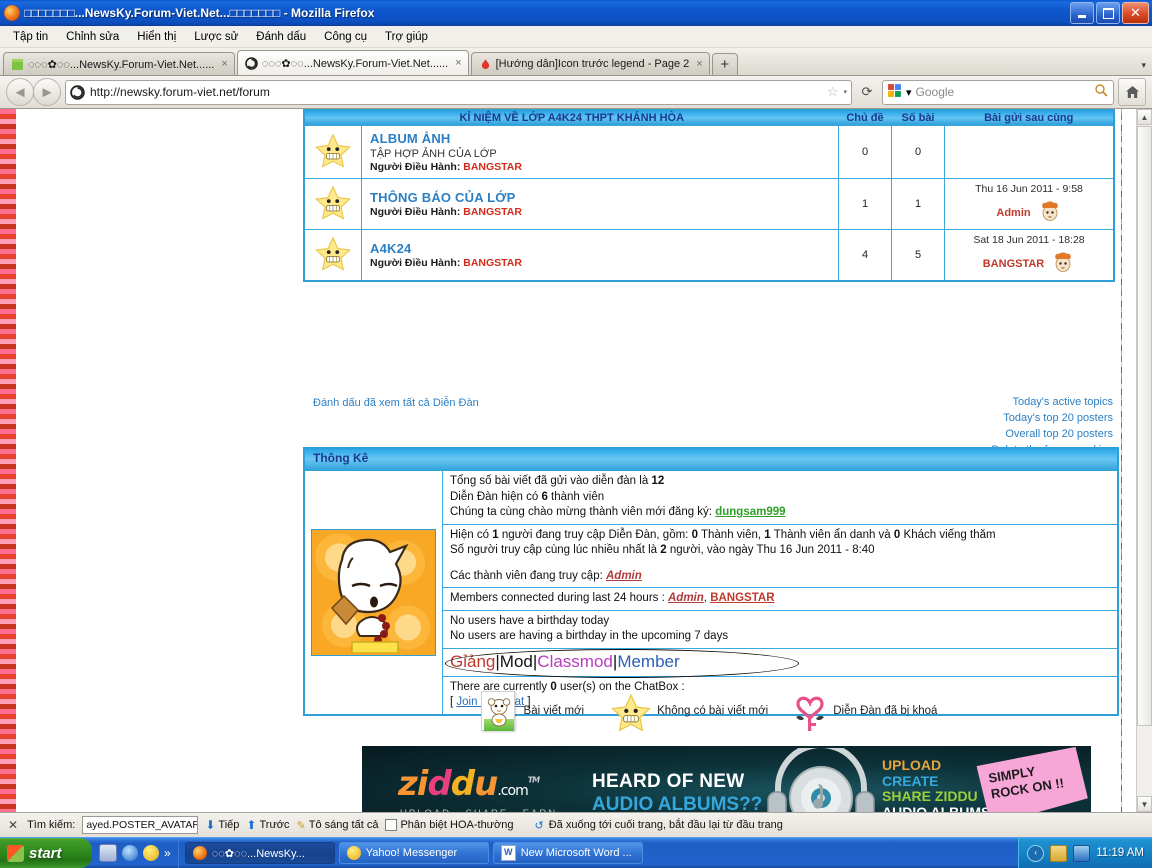 Image resolution: width=1152 pixels, height=868 pixels. I want to click on search-box: ▾ Google, so click(998, 92).